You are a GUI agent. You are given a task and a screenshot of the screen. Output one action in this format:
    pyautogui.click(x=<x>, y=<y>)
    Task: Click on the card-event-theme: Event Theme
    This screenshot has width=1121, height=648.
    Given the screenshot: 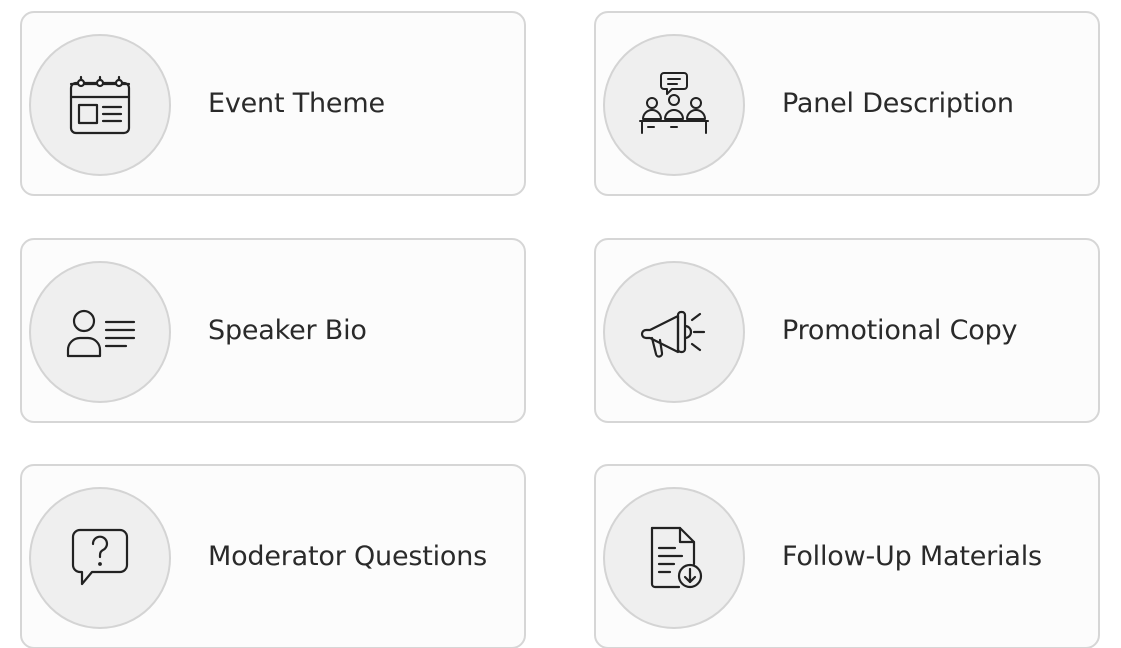 What is the action you would take?
    pyautogui.click(x=273, y=103)
    